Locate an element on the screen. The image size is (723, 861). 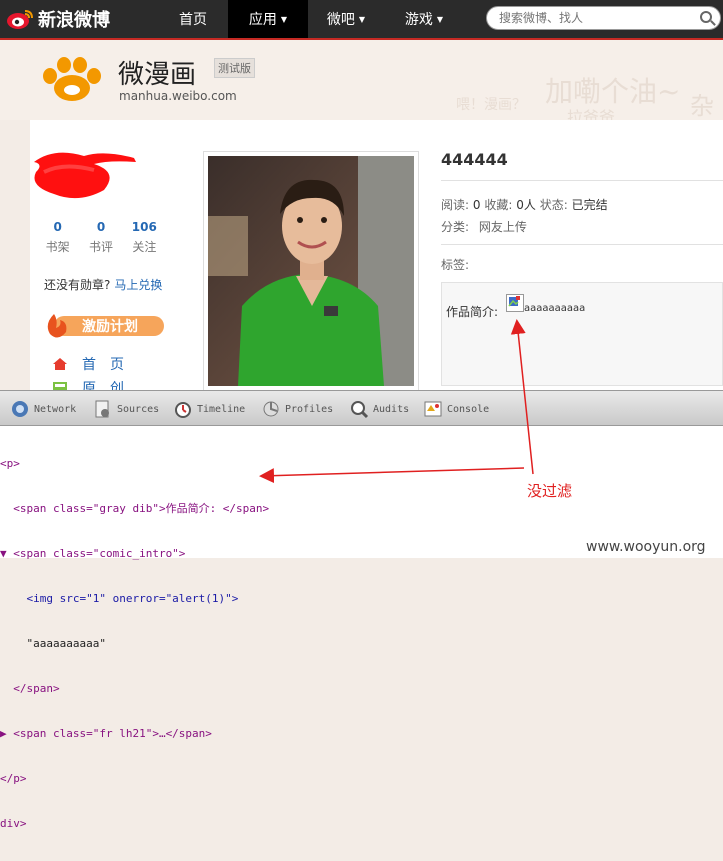
stat-following: 106 关注 is located at coordinates (144, 237).